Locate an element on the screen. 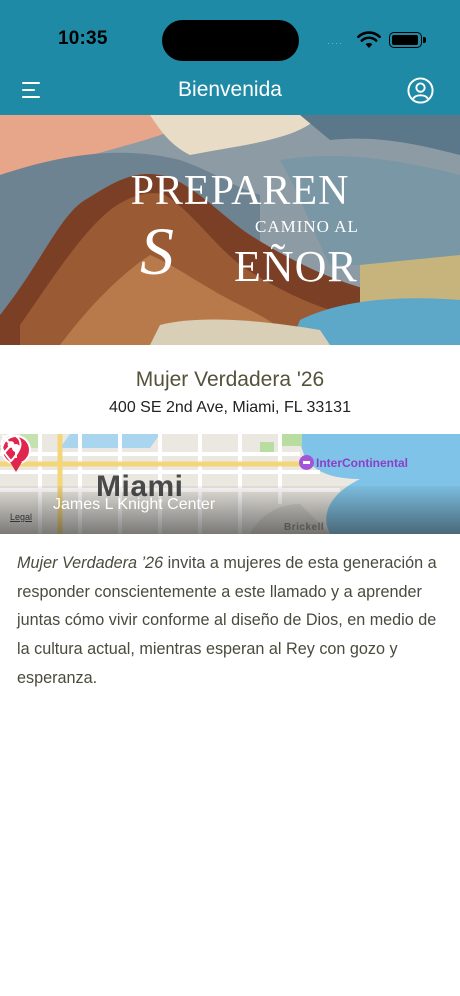 The width and height of the screenshot is (460, 996). signal-dots-icon: ···· is located at coordinates (335, 43).